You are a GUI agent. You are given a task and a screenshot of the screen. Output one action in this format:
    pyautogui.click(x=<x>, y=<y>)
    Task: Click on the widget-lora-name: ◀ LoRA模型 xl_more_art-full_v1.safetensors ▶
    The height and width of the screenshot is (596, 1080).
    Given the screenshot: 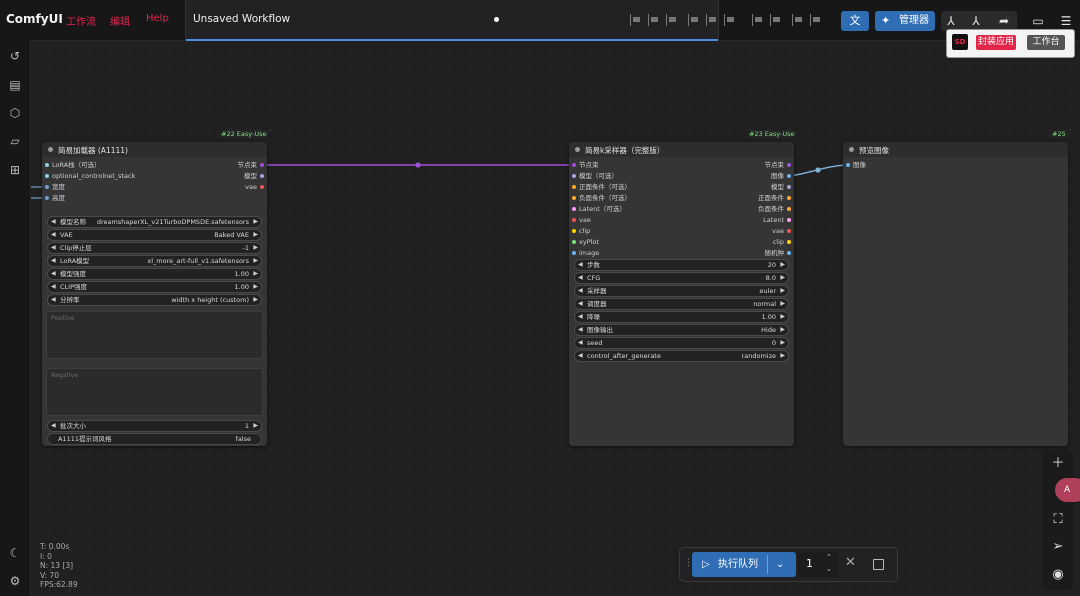 What is the action you would take?
    pyautogui.click(x=154, y=261)
    